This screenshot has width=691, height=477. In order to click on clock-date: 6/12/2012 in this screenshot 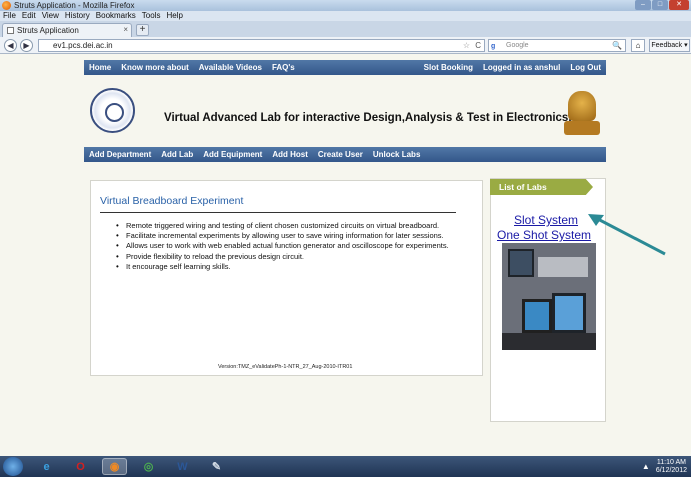, I will do `click(671, 470)`.